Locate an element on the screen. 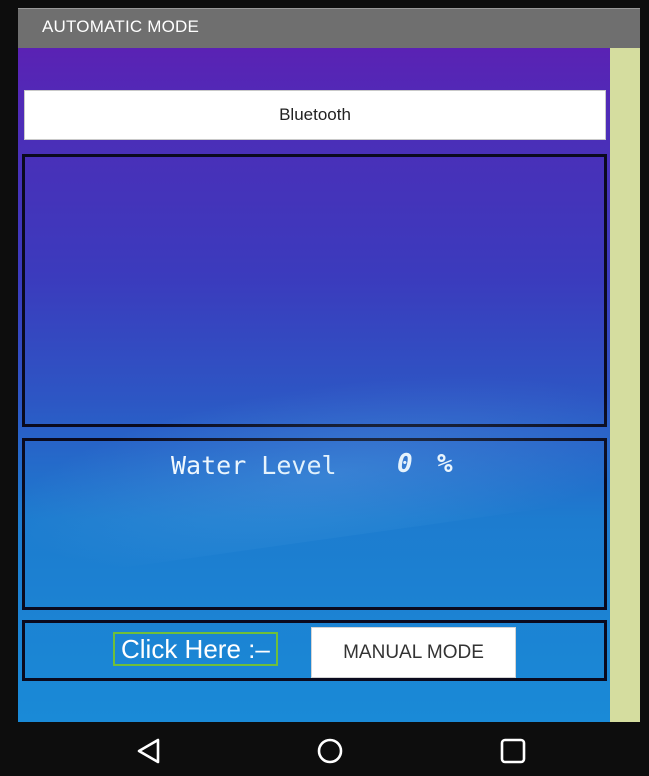  mode-panel: Click Here :– MANUAL MODE is located at coordinates (314, 650).